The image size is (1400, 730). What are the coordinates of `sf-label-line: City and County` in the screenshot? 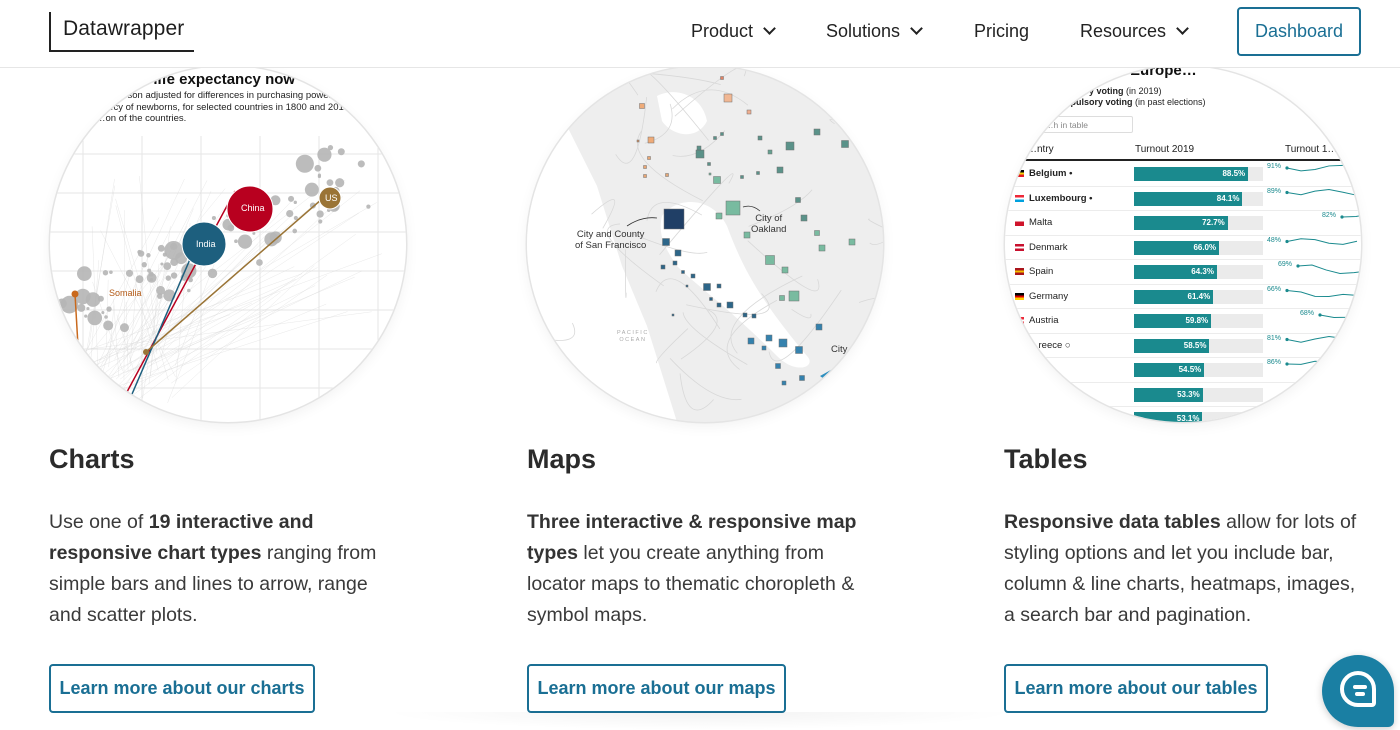 It's located at (610, 234).